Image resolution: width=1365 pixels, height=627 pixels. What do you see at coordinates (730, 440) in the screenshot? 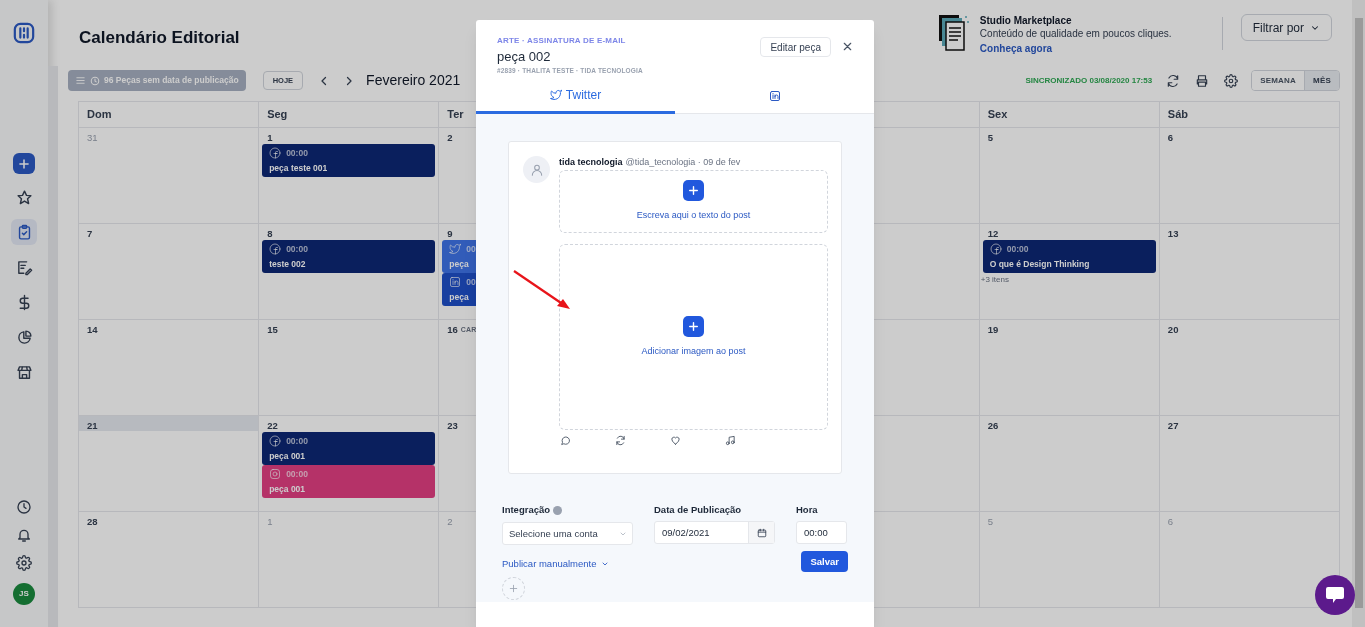
I see `music-note-icon` at bounding box center [730, 440].